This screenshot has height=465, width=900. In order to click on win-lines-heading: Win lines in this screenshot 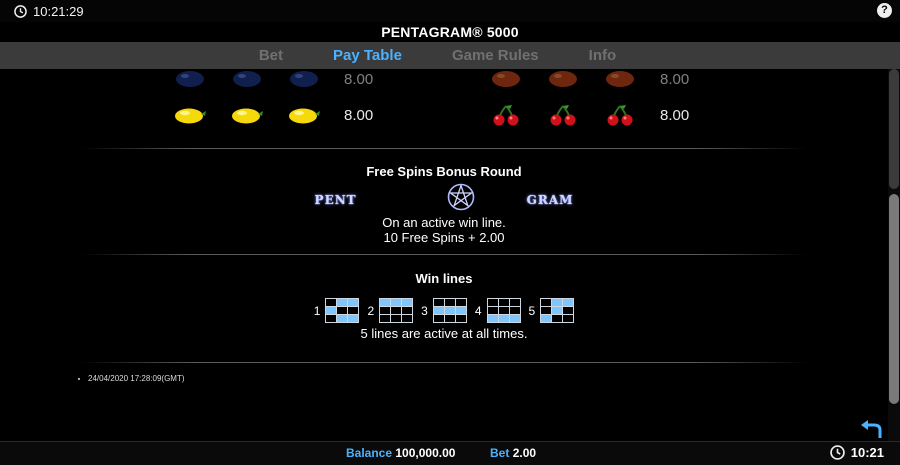, I will do `click(444, 278)`.